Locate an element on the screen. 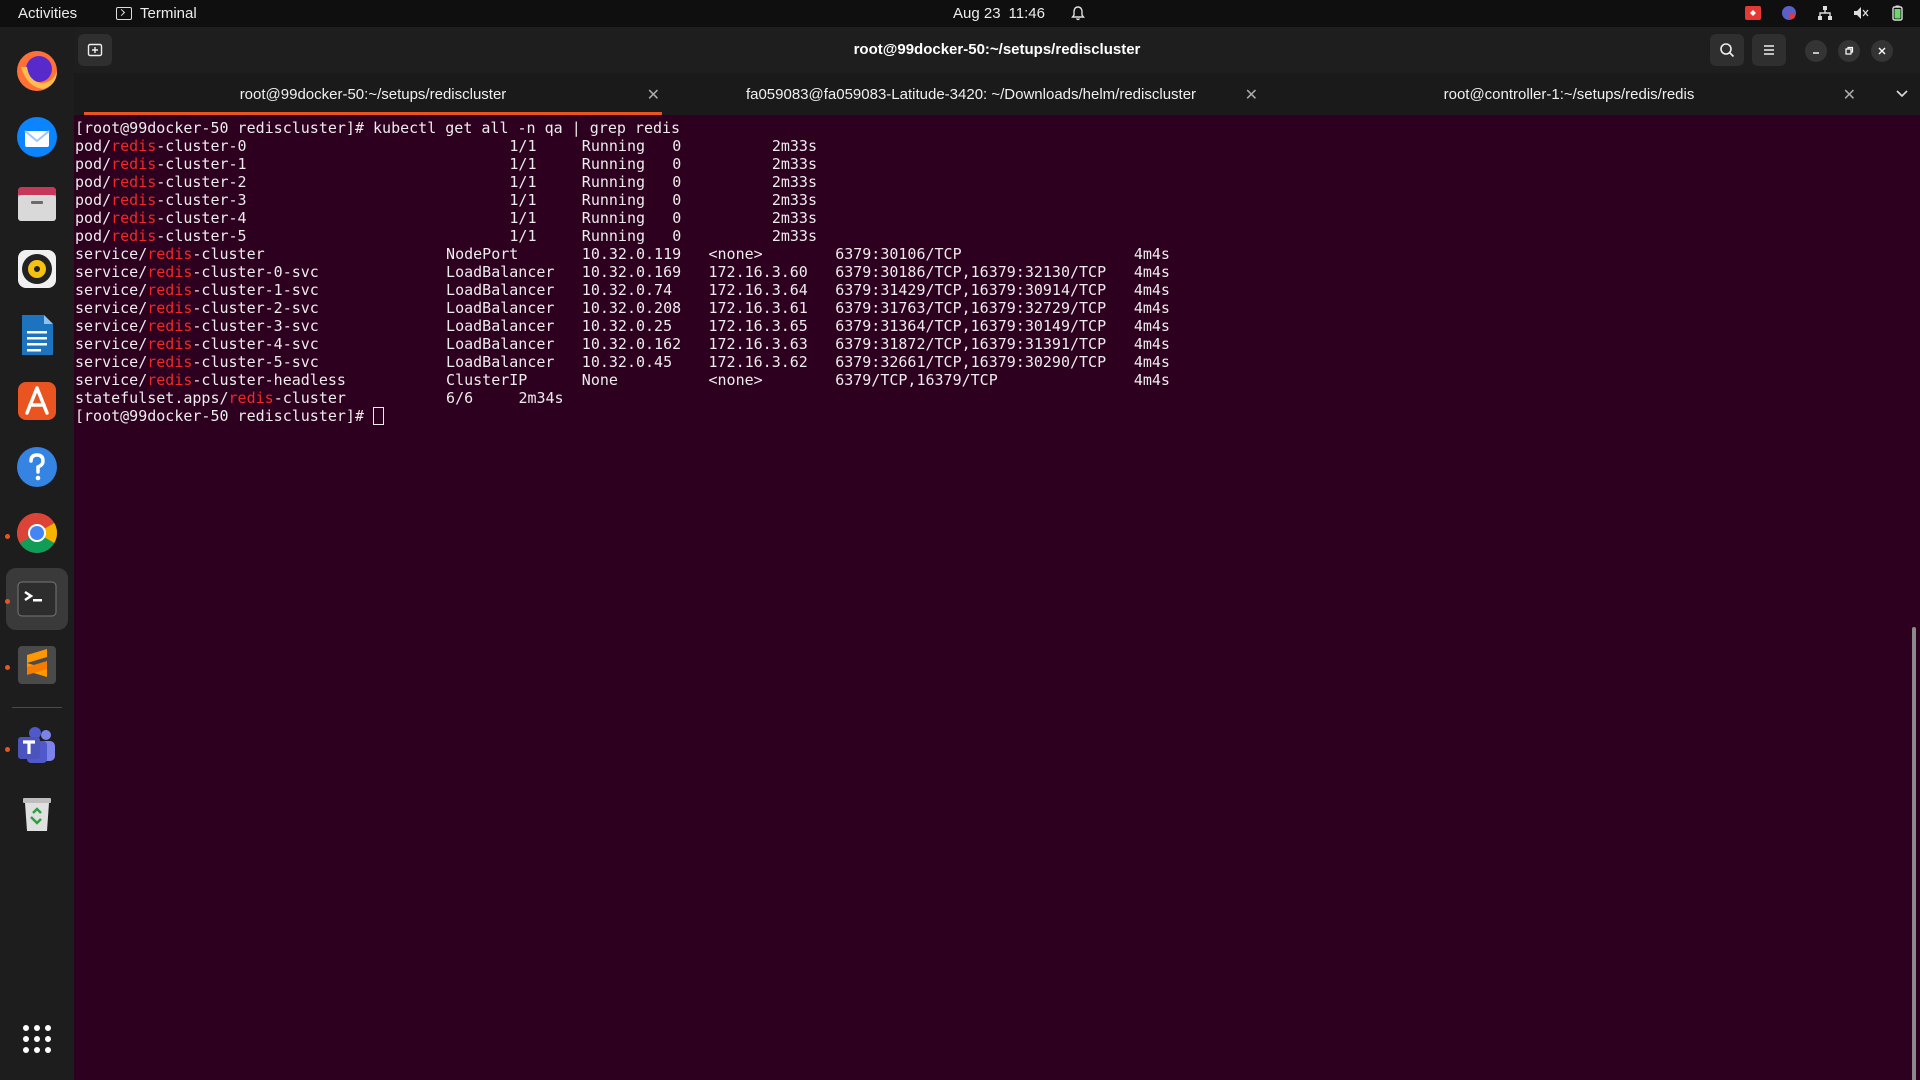 The height and width of the screenshot is (1080, 1920). resource-suffix: -cluster-0-svc is located at coordinates (255, 272).